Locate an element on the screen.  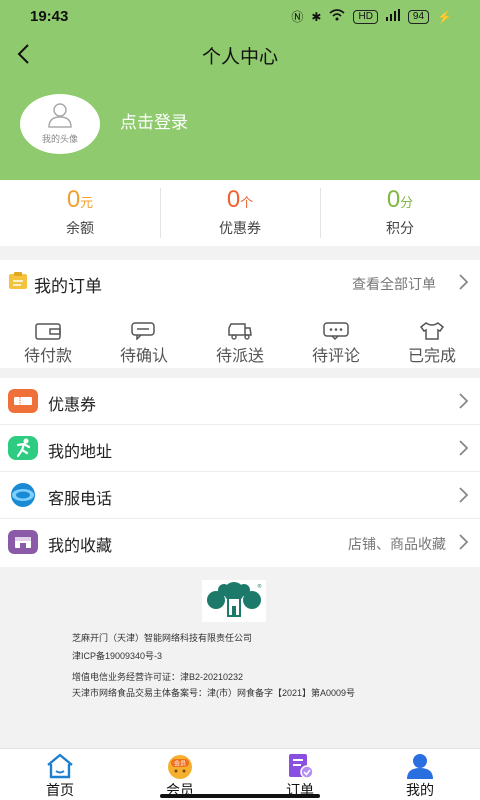
tab-member: 会员 会员 is located at coordinates (180, 774).